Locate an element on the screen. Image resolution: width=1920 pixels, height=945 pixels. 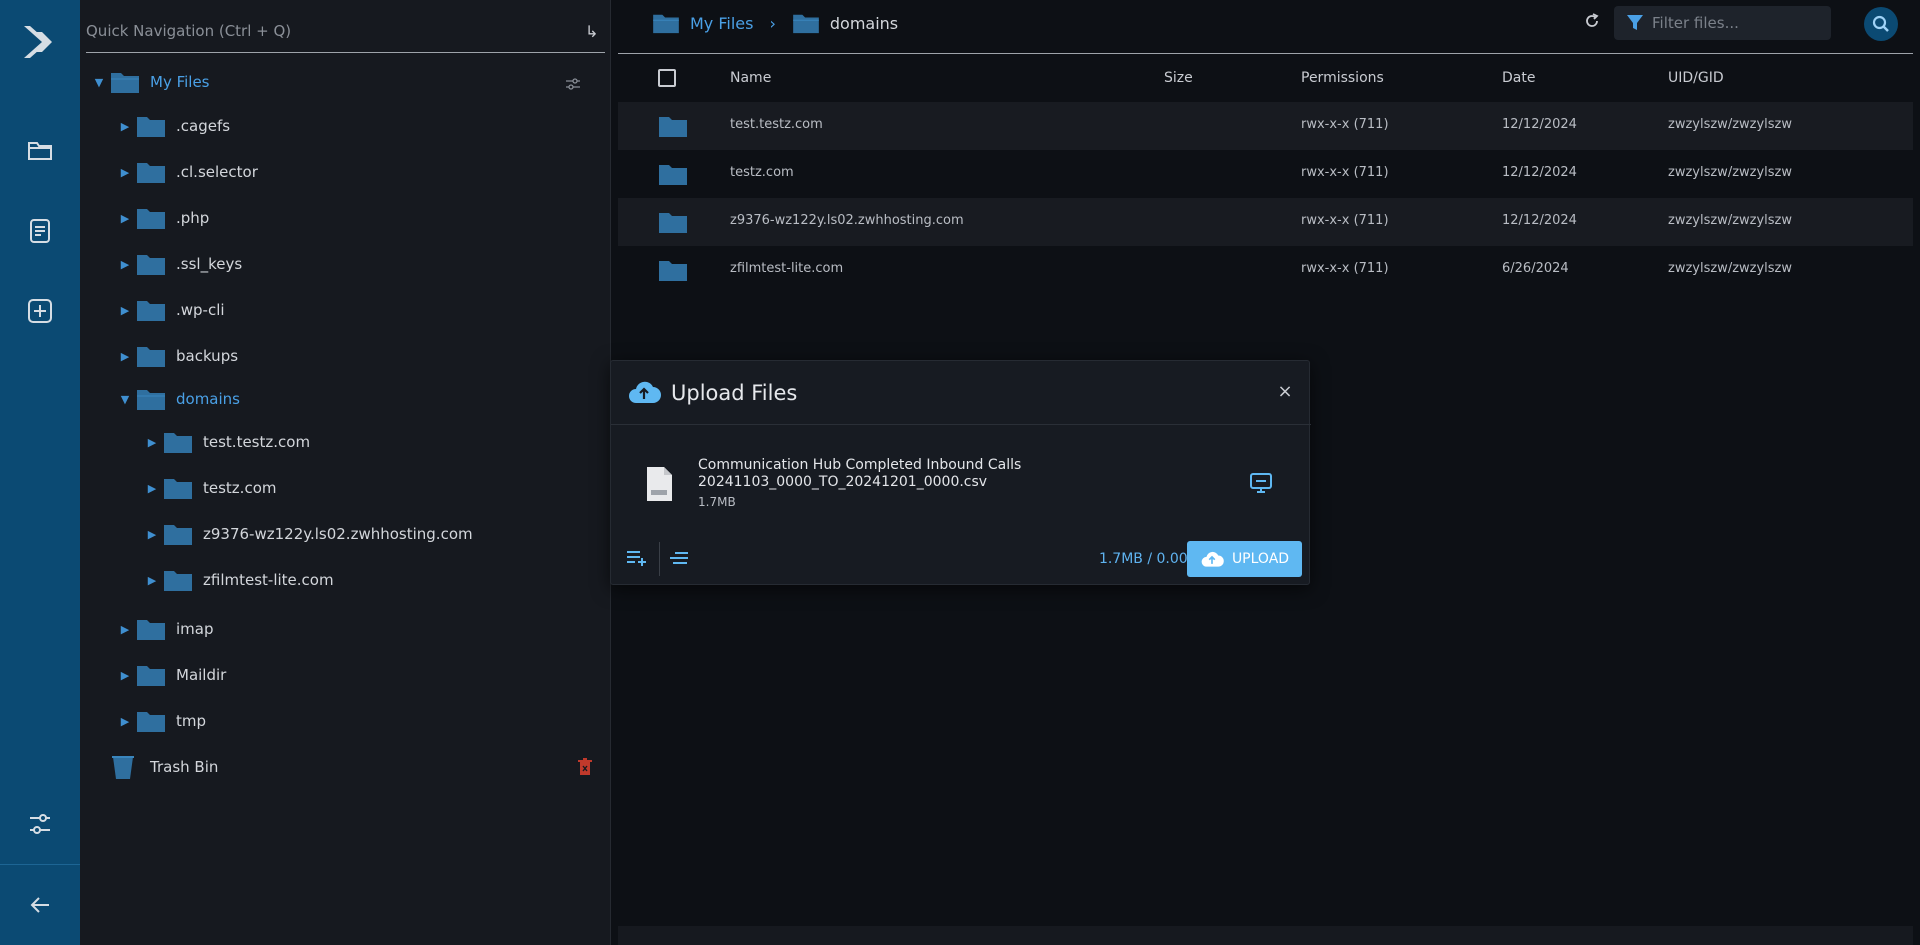
quick-navigation: Quick Navigation (Ctrl + Q) ↳ is located at coordinates (345, 31).